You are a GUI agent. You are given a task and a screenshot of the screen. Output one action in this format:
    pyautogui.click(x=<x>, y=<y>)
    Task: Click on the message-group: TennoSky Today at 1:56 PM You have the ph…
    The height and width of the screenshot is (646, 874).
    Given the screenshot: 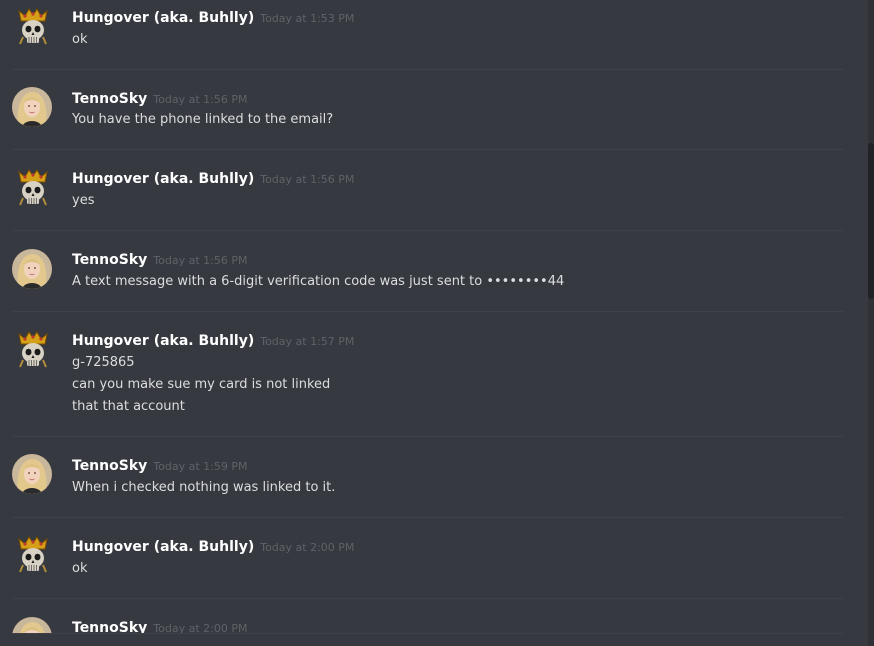 What is the action you would take?
    pyautogui.click(x=423, y=109)
    